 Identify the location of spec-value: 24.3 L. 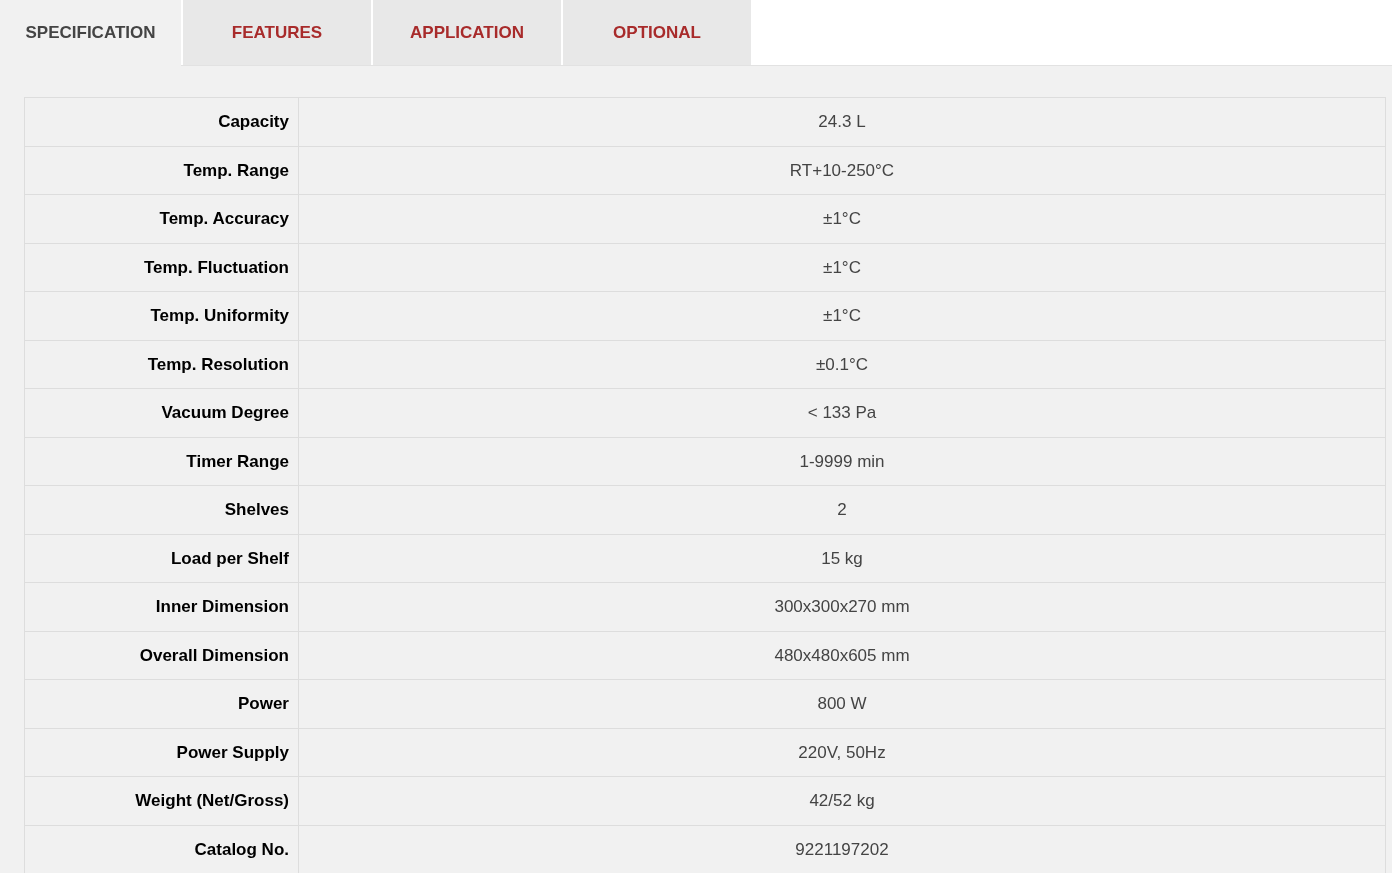
(842, 121).